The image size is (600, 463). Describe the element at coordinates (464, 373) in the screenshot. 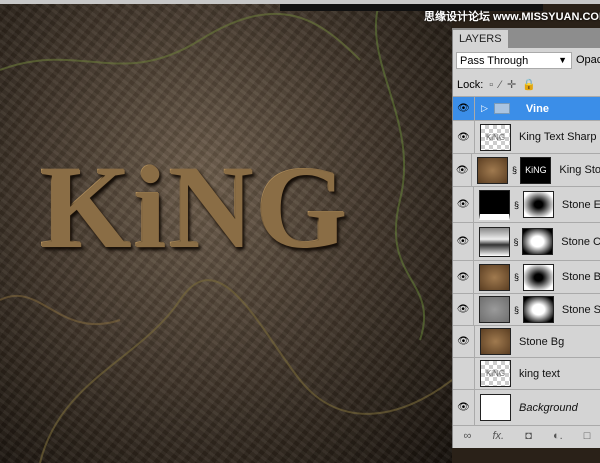

I see `eye-off-icon` at that location.